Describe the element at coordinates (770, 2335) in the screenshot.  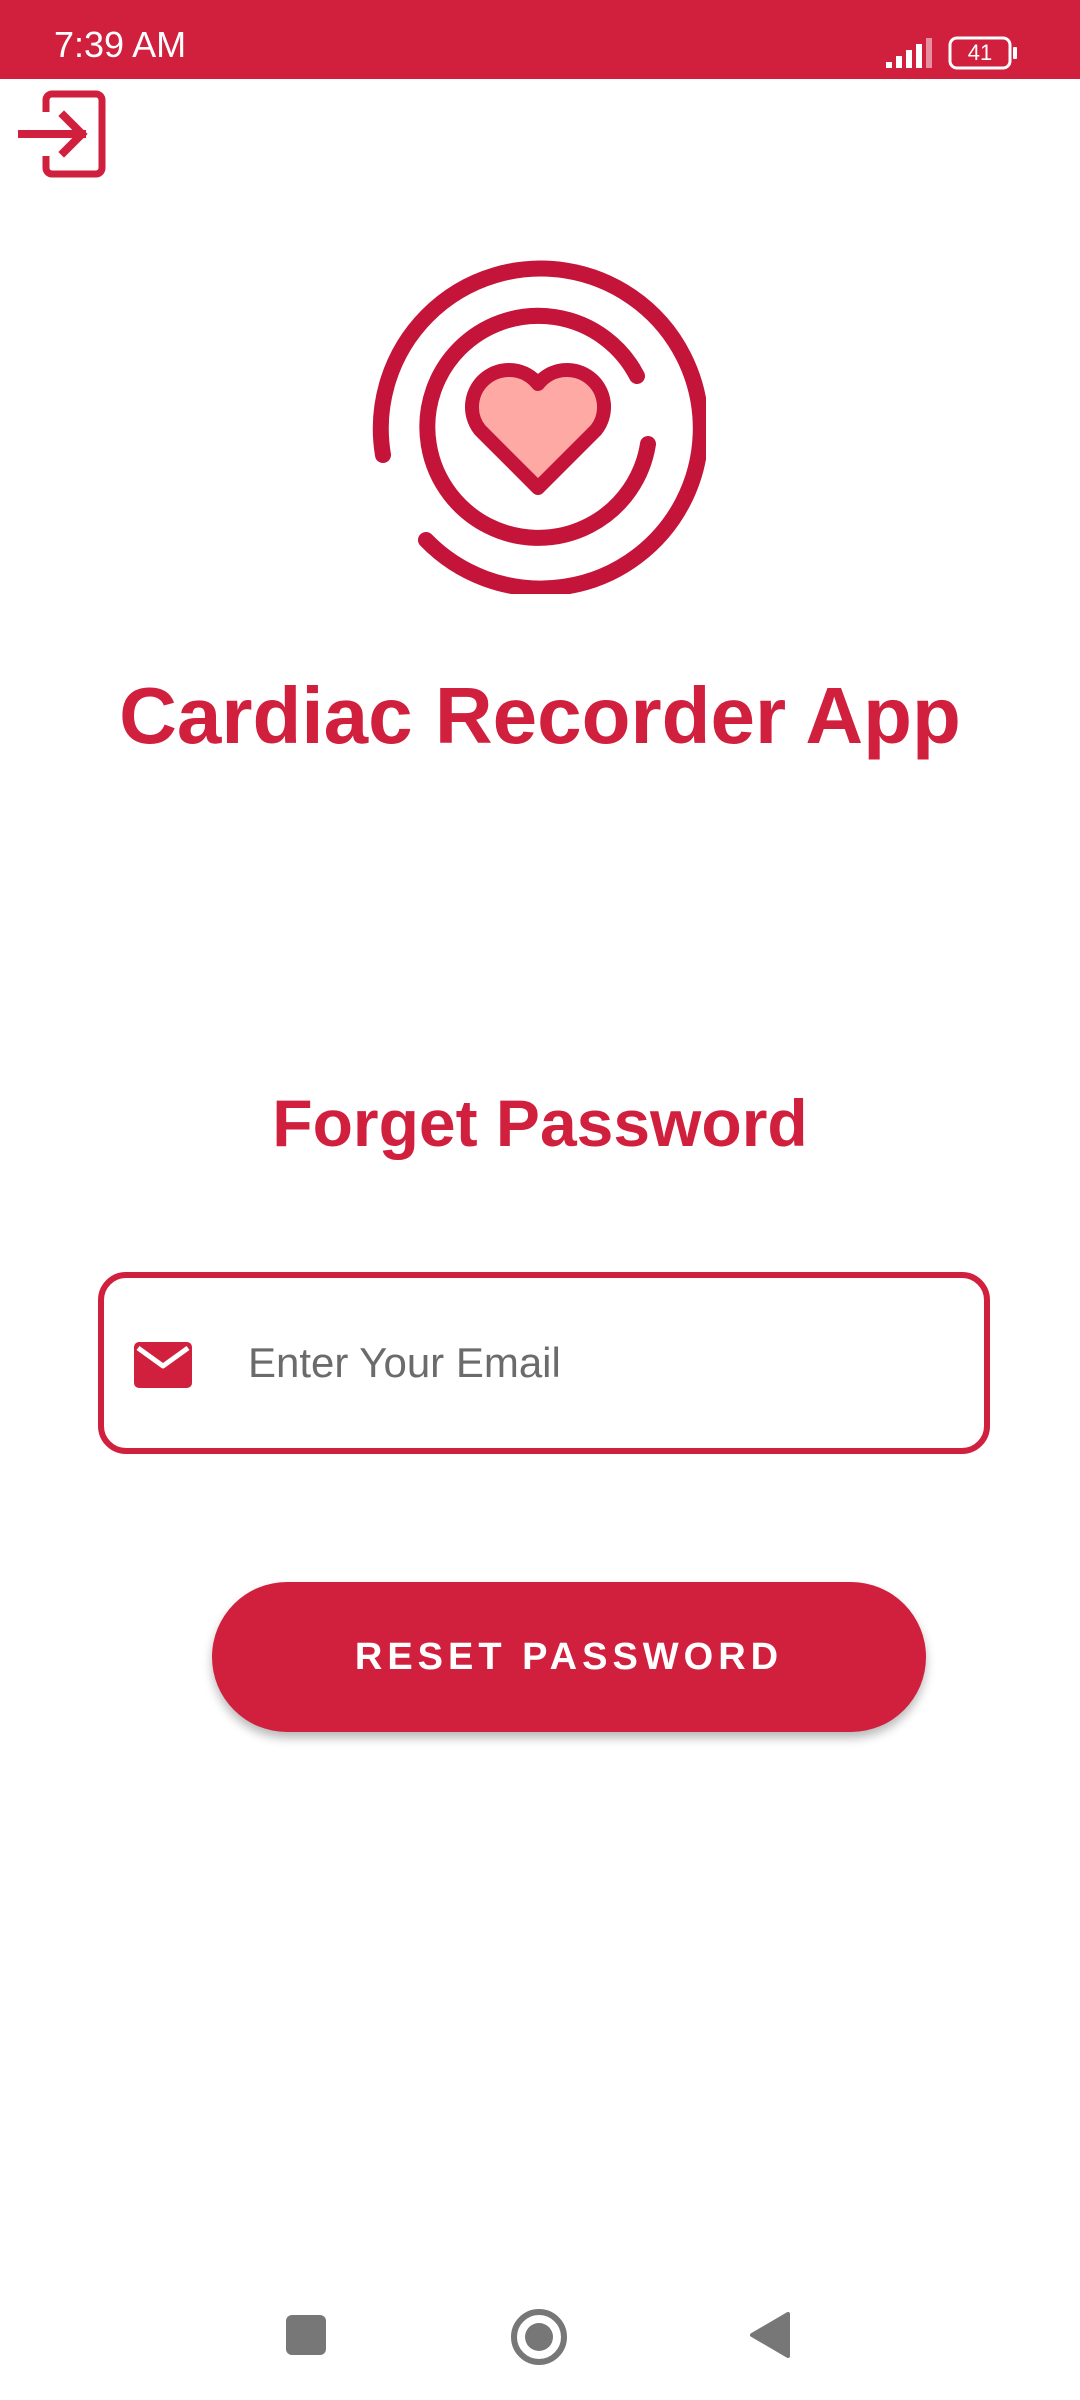
I see `back-icon` at that location.